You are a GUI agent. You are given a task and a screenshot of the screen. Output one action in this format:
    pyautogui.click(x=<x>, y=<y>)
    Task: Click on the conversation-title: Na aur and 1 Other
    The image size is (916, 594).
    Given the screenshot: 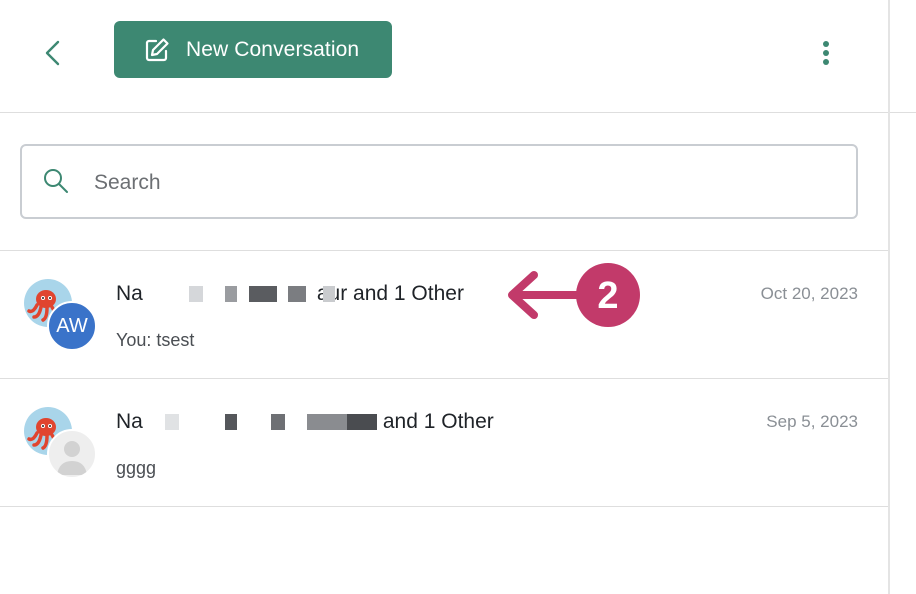 What is the action you would take?
    pyautogui.click(x=290, y=294)
    